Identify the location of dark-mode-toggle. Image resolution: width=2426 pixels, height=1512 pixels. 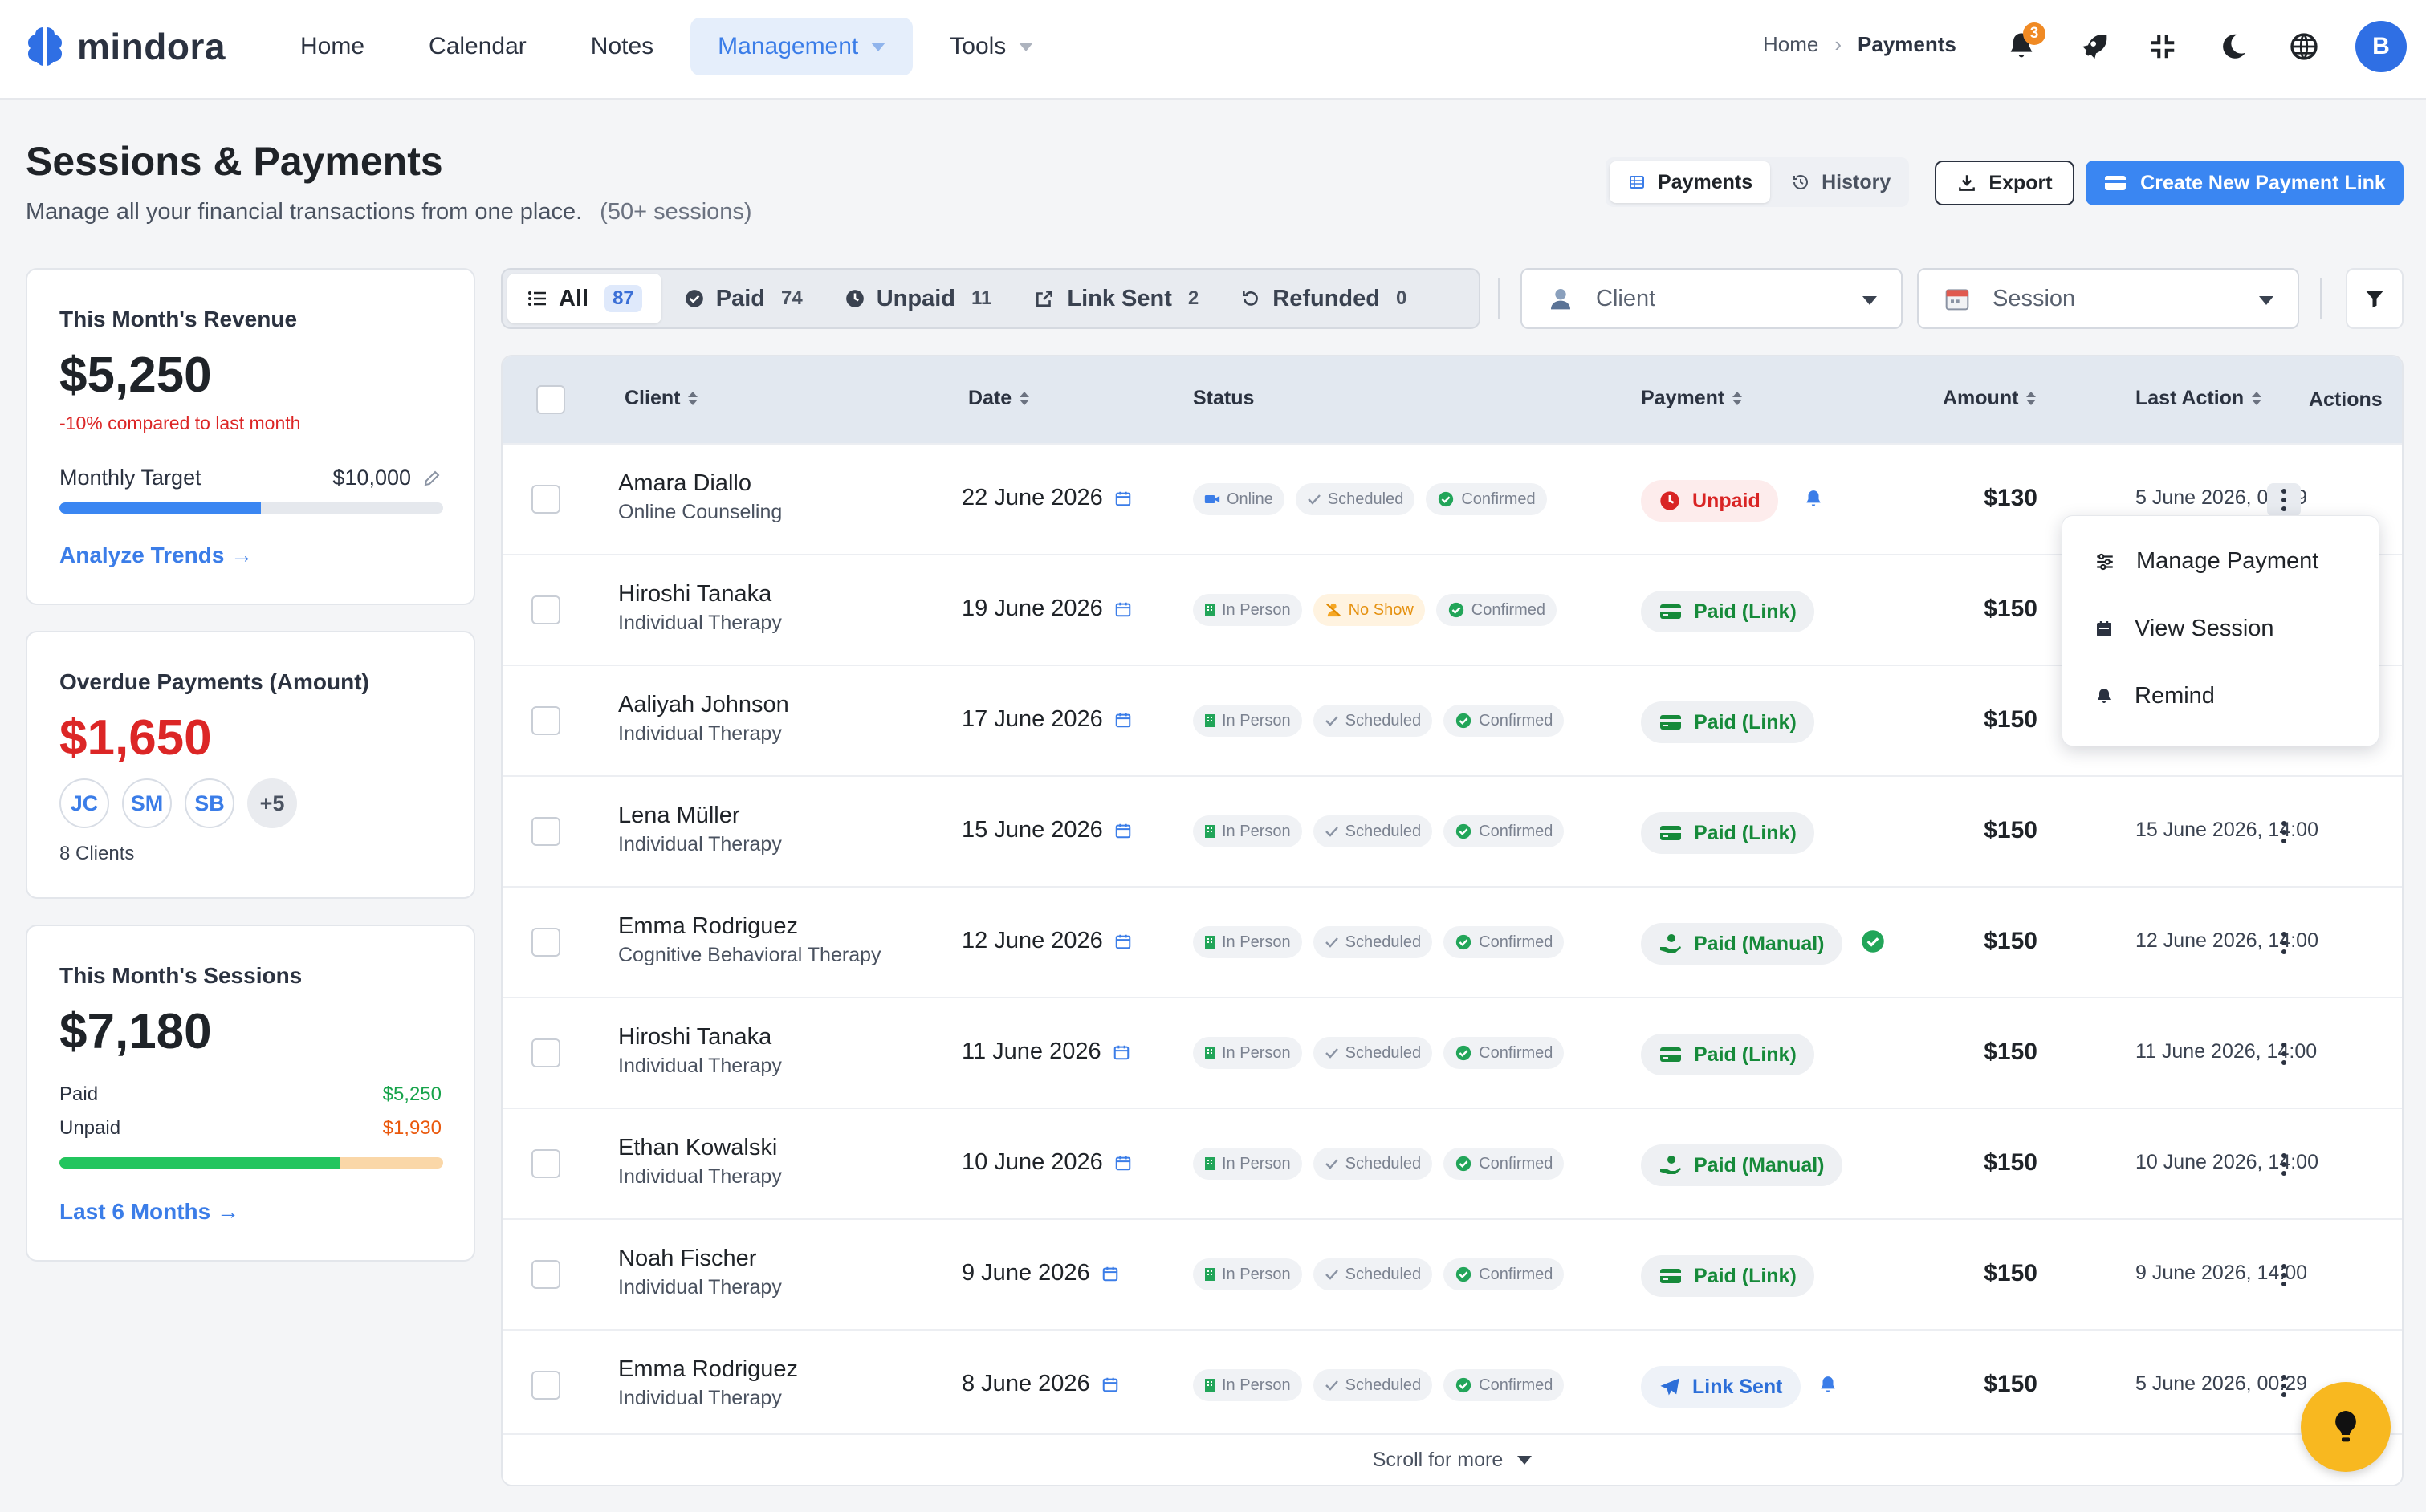
(2233, 46).